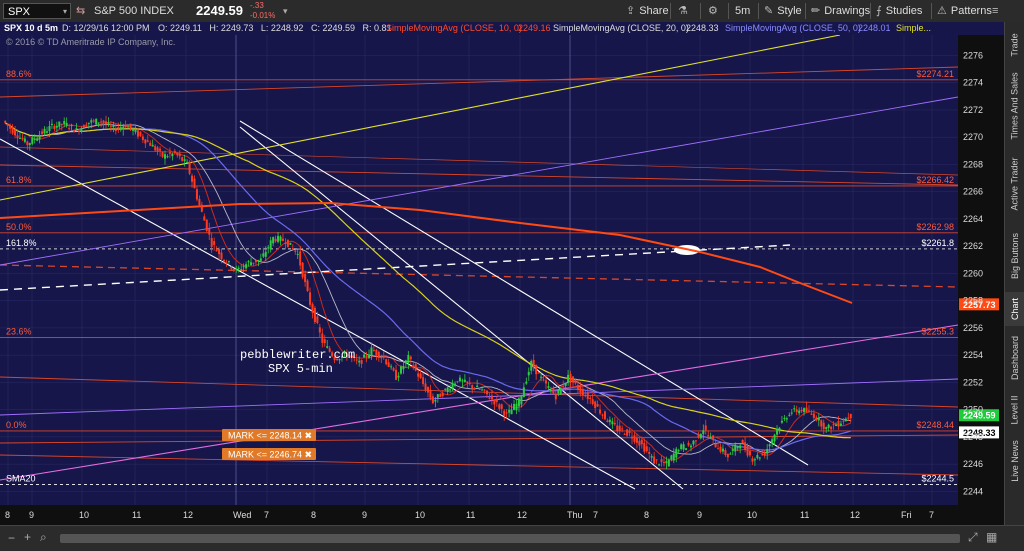 The width and height of the screenshot is (1024, 551). Describe the element at coordinates (65, 12) in the screenshot. I see `chevron-down-icon: ▾` at that location.